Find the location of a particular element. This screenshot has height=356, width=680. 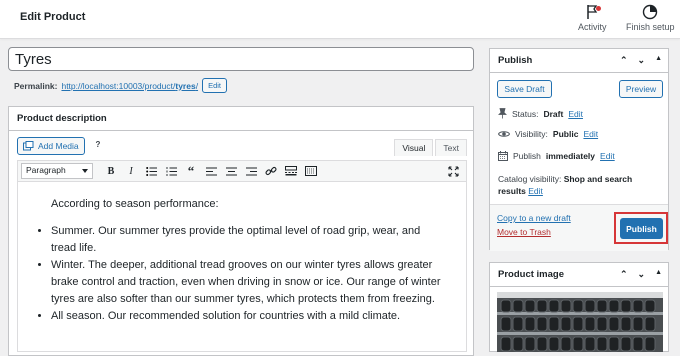

align-right-button is located at coordinates (251, 171).